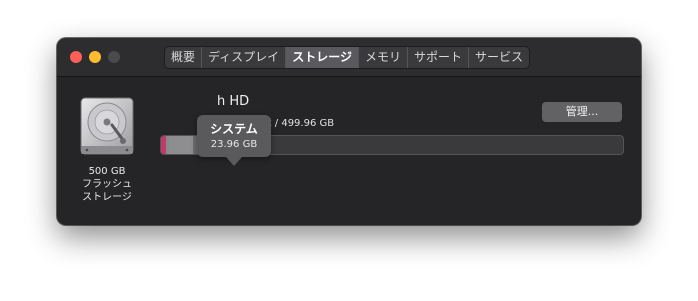 This screenshot has width=698, height=301. I want to click on storage-segment-system, so click(181, 145).